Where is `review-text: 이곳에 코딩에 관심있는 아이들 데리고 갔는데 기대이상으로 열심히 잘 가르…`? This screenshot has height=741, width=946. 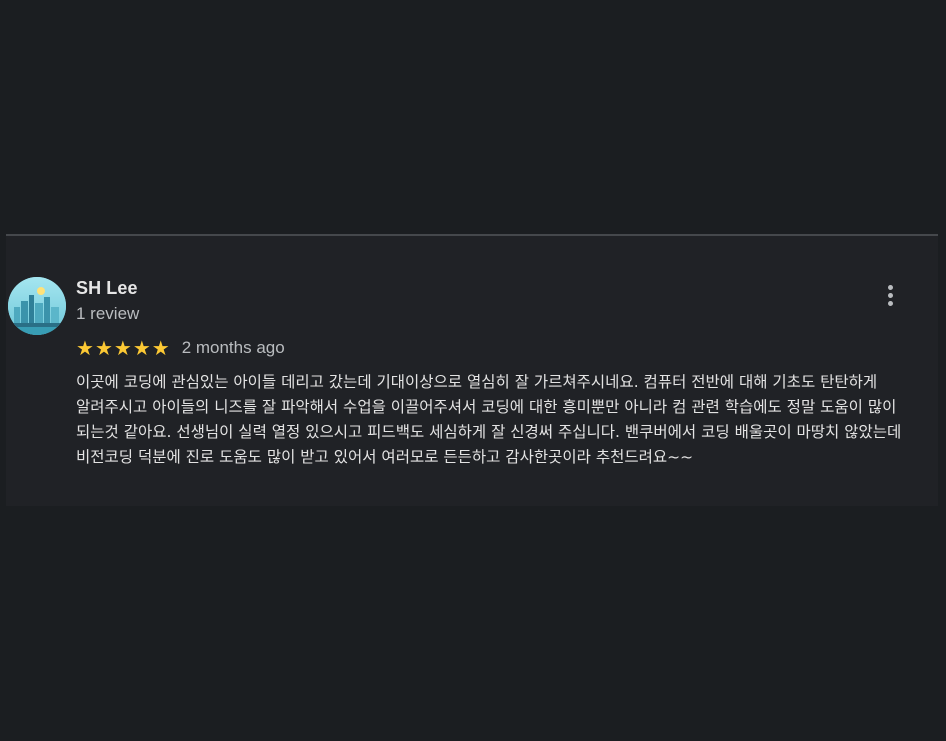
review-text: 이곳에 코딩에 관심있는 아이들 데리고 갔는데 기대이상으로 열심히 잘 가르… is located at coordinates (489, 419).